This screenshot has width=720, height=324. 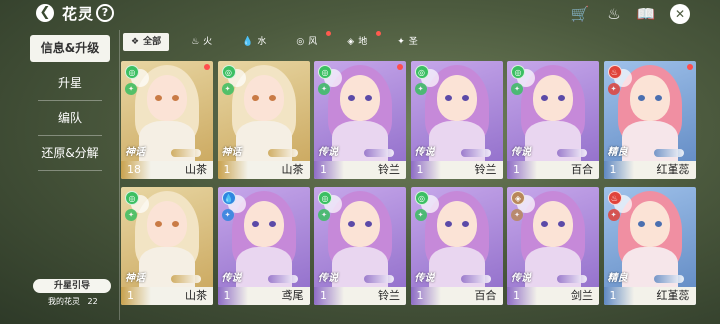 What do you see at coordinates (146, 42) in the screenshot?
I see `tab-all: ❖ 全部` at bounding box center [146, 42].